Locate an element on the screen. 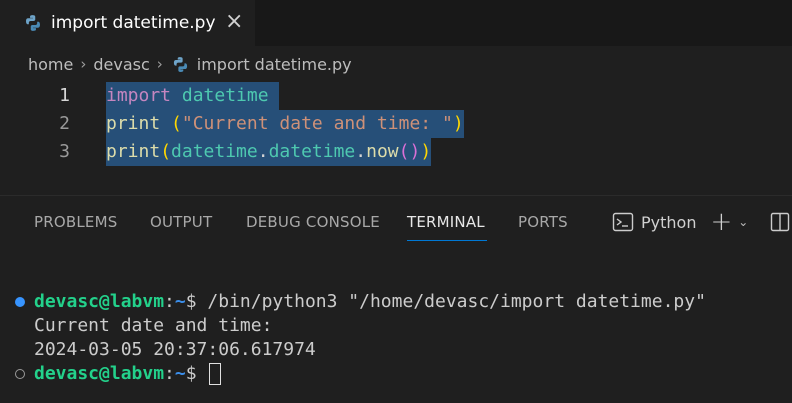 The image size is (792, 403). code-line: 3 print(datetime.datetime.now()) is located at coordinates (396, 152).